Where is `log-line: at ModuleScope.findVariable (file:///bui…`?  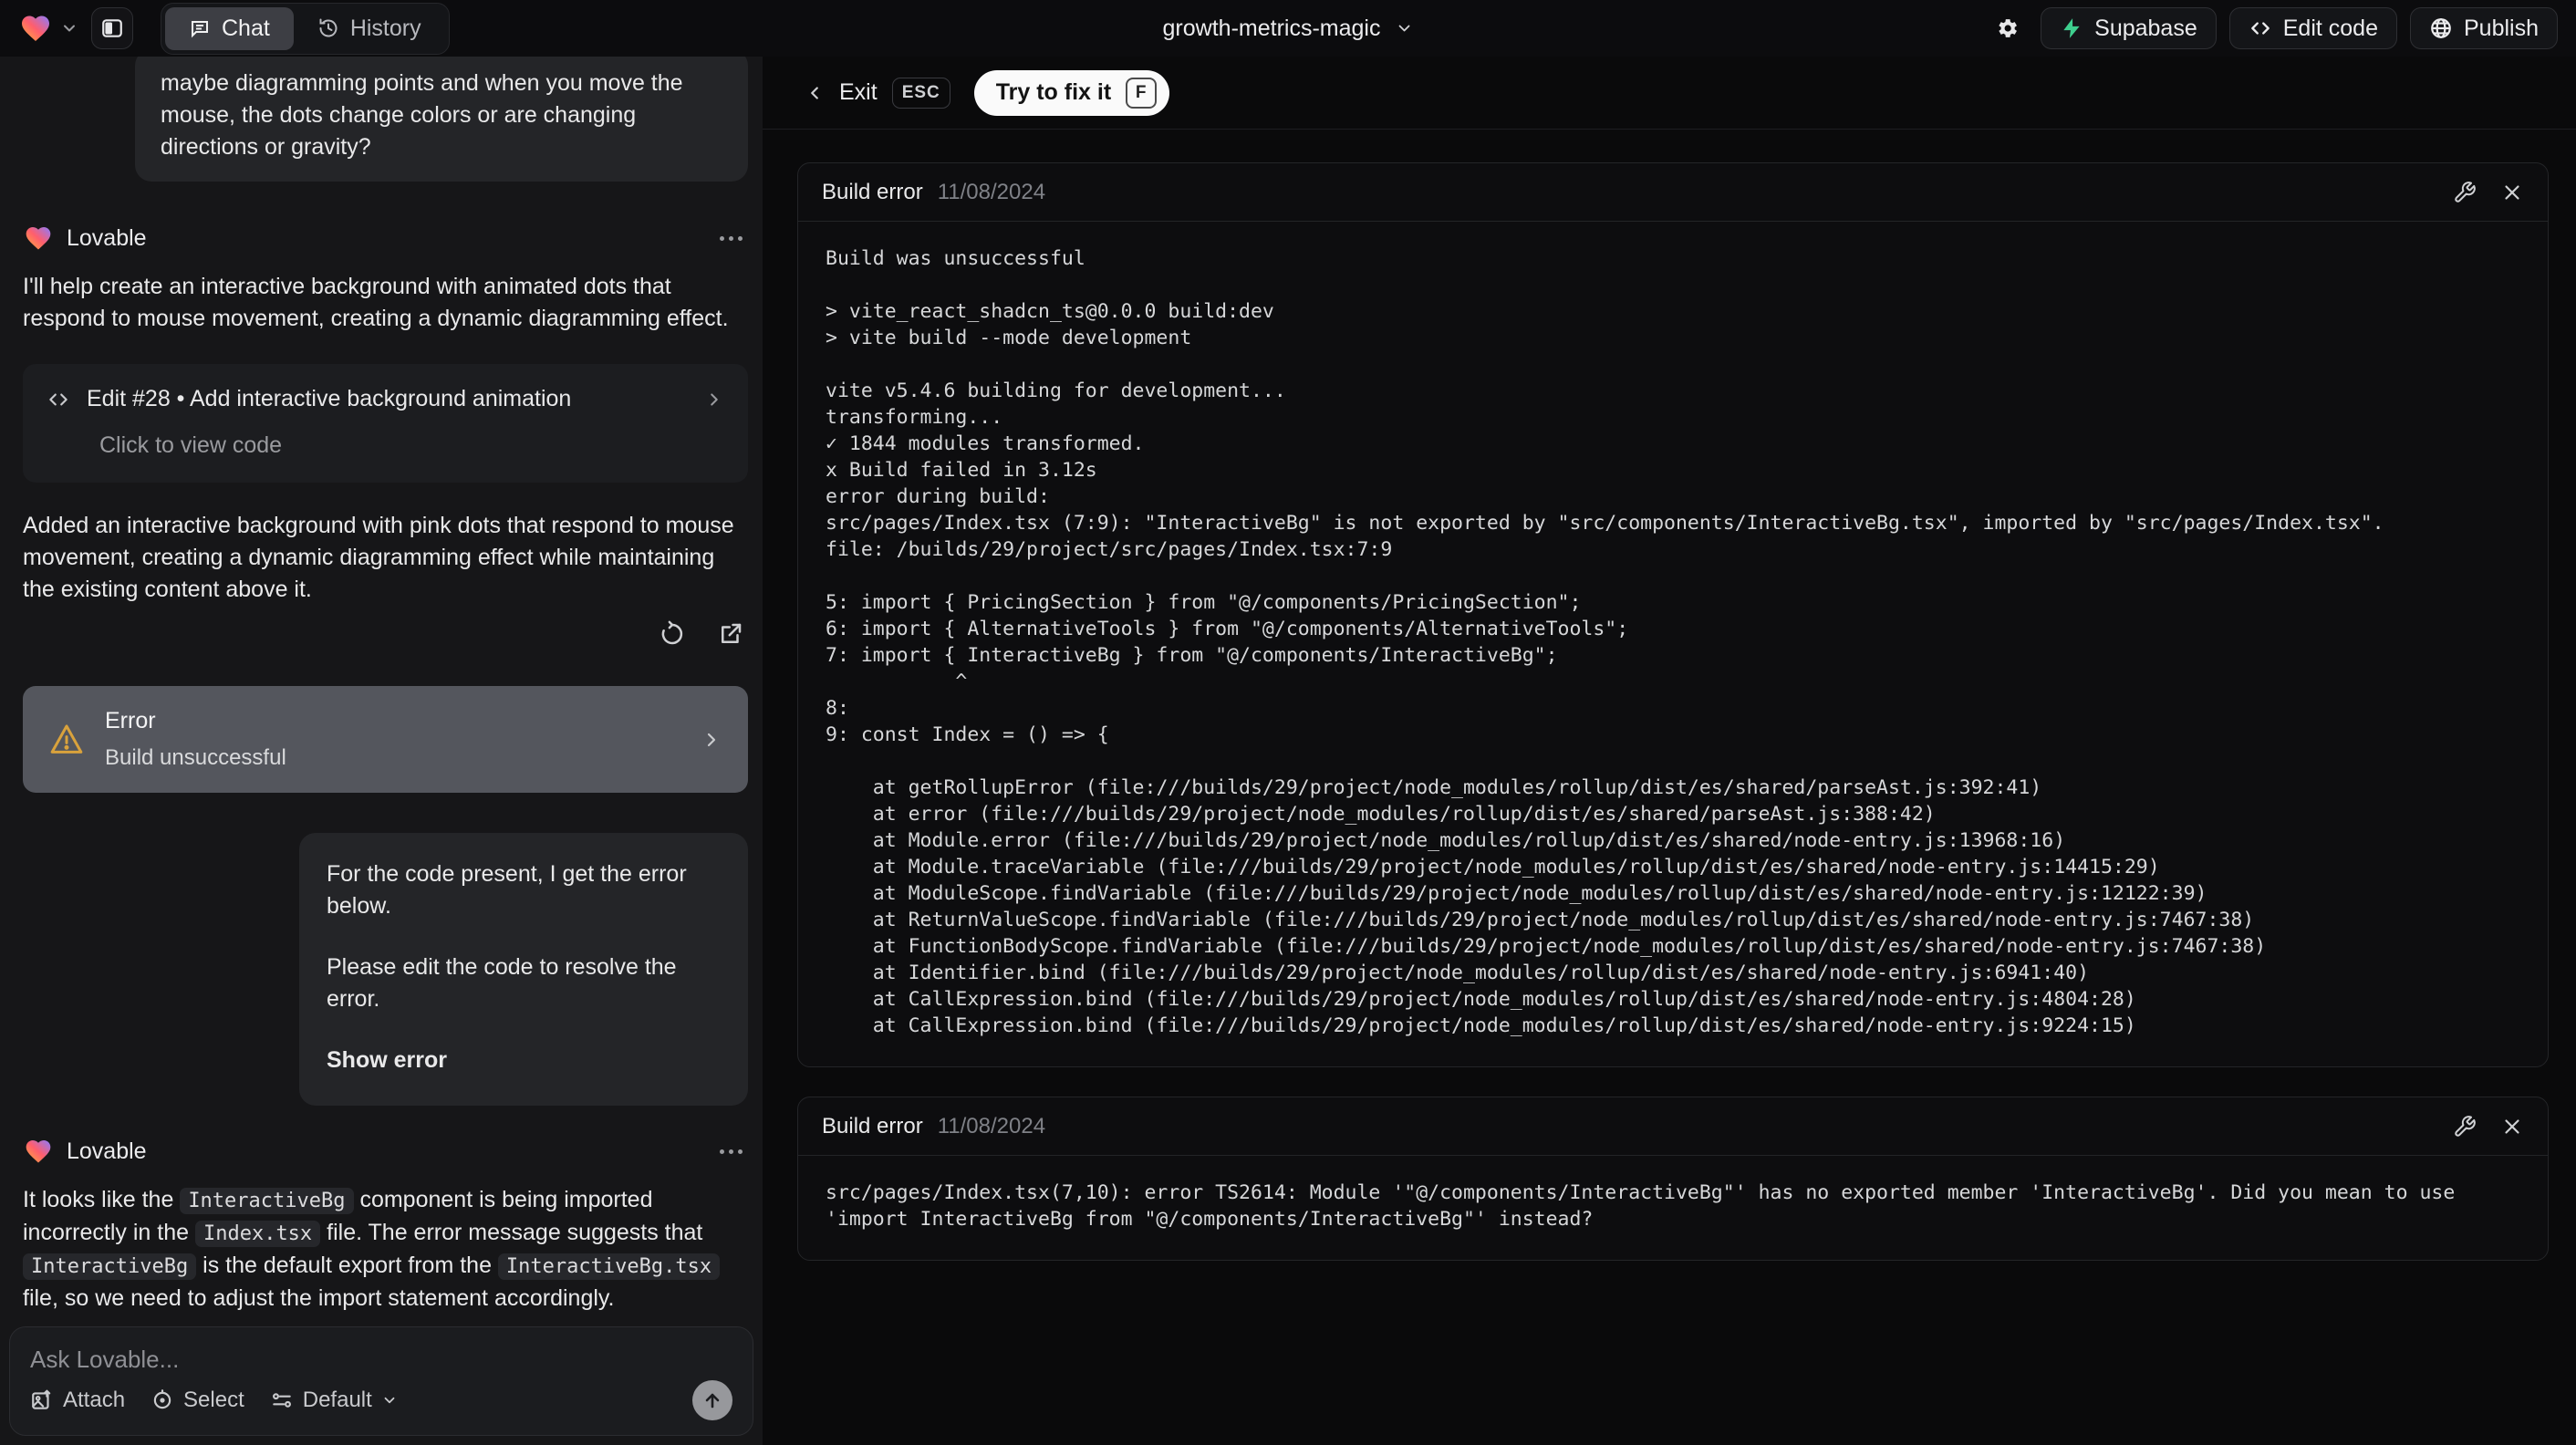 log-line: at ModuleScope.findVariable (file:///bui… is located at coordinates (1516, 893).